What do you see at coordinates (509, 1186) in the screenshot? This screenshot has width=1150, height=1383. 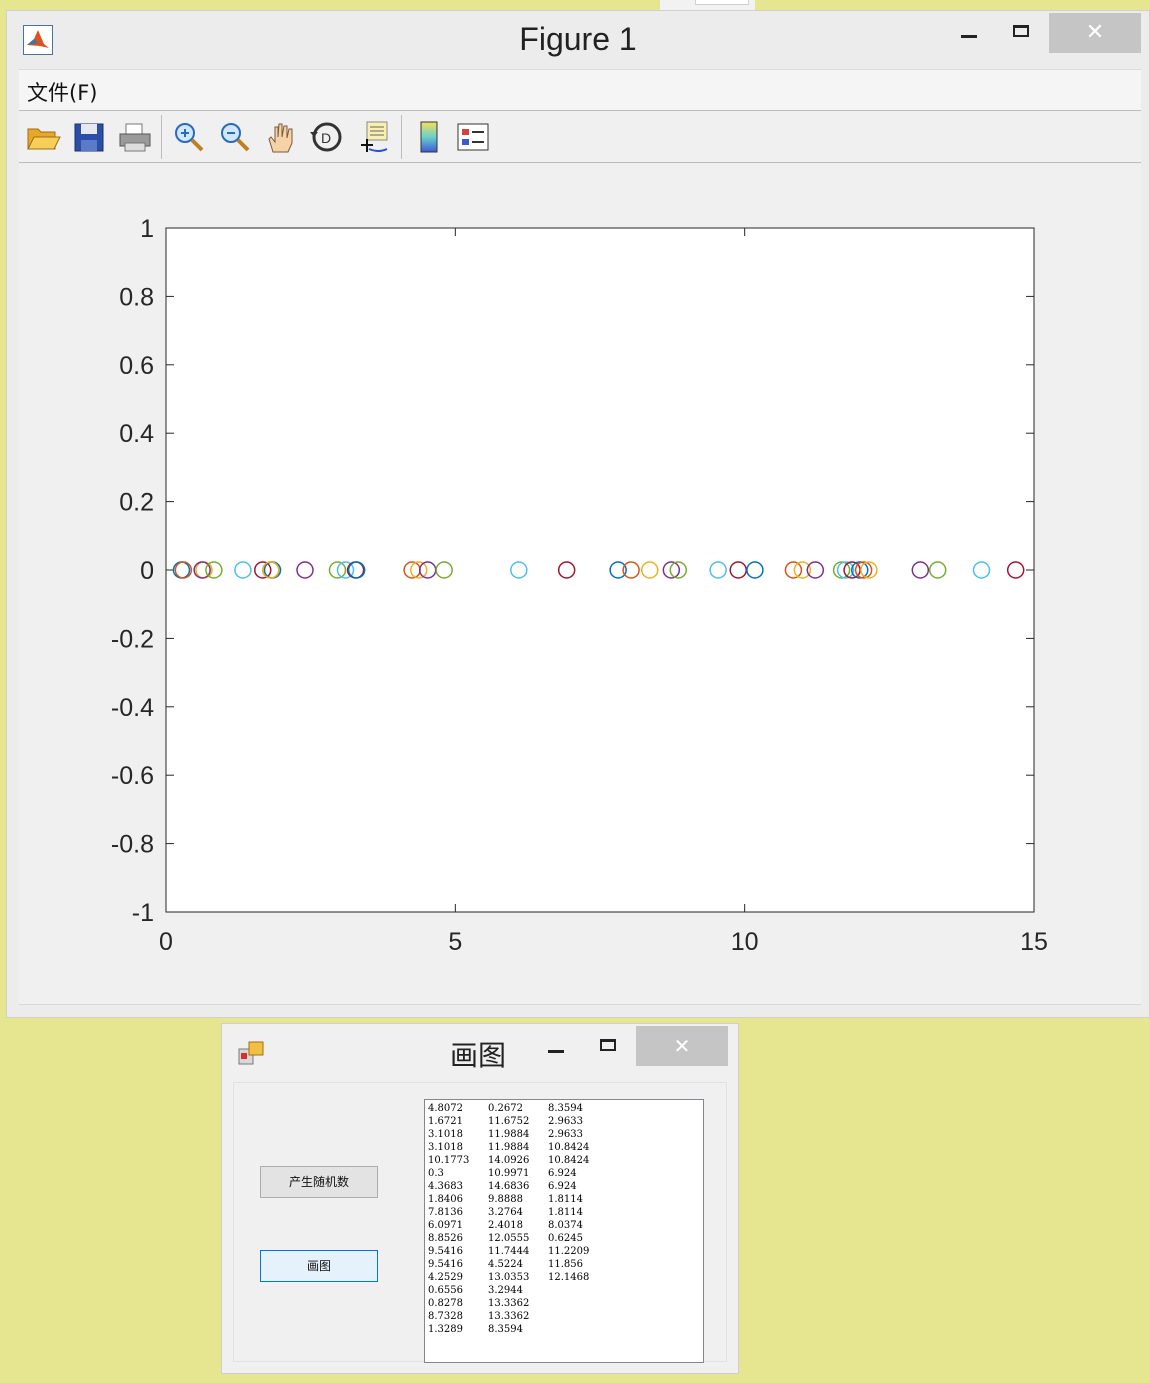 I see `list-cell: 14.6836` at bounding box center [509, 1186].